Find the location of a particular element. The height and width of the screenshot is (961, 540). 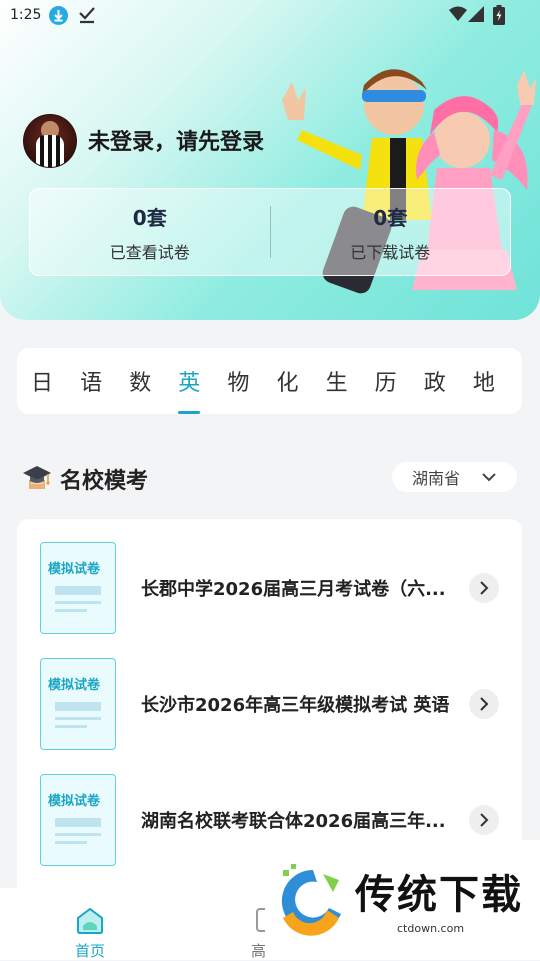

battery-icon is located at coordinates (499, 17).